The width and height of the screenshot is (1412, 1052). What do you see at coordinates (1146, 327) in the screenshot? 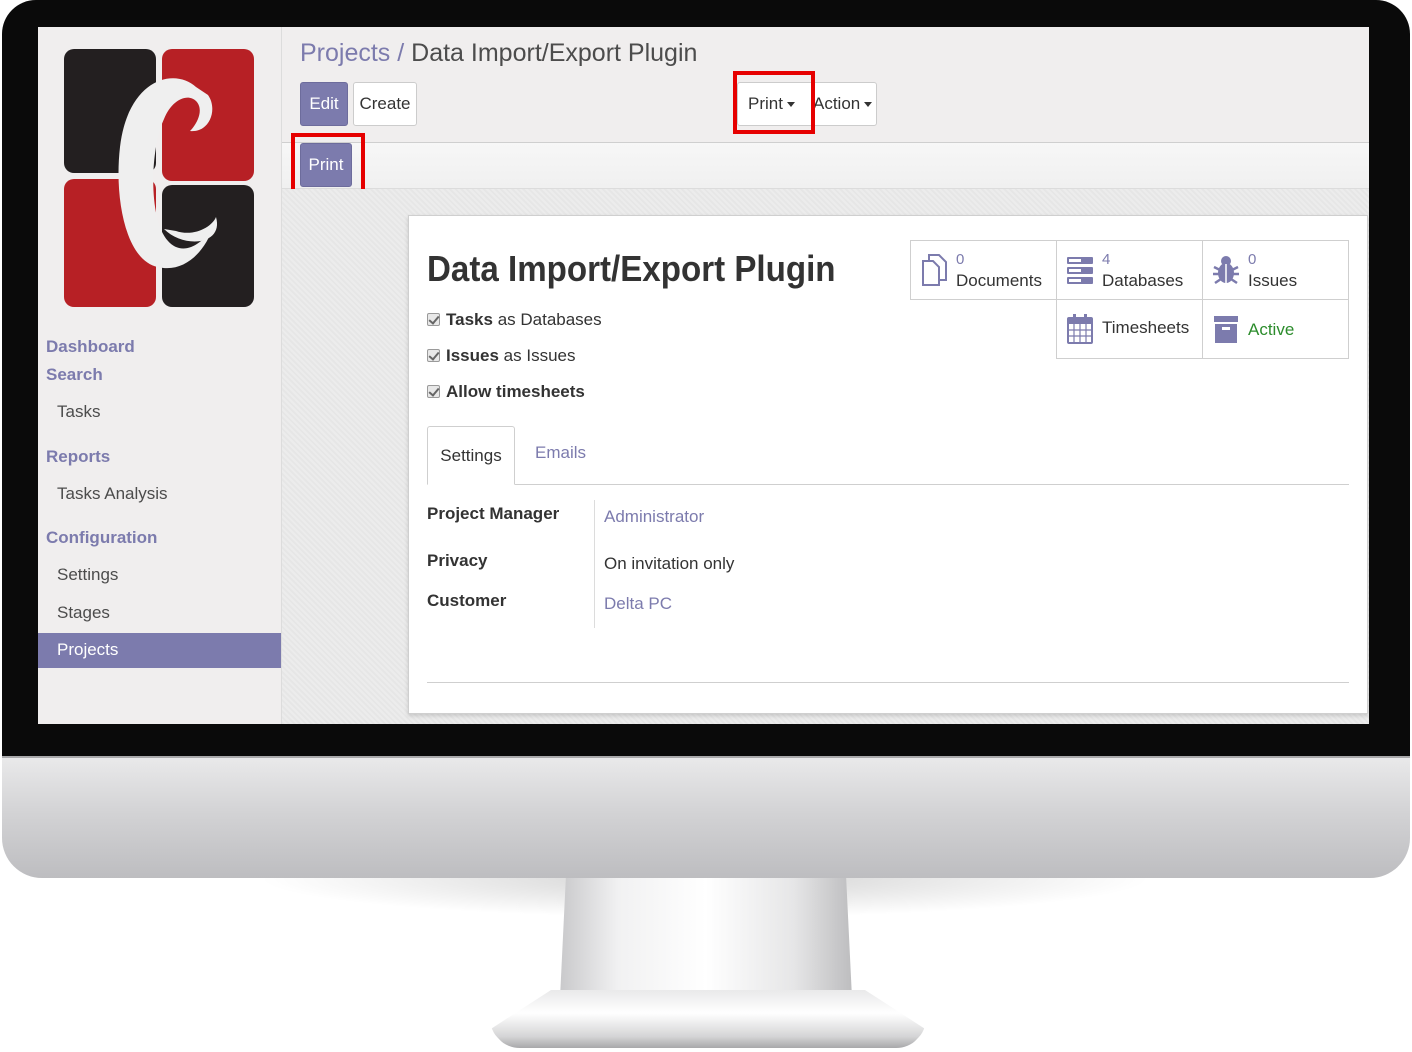
I see `timesheets-label: Timesheets` at bounding box center [1146, 327].